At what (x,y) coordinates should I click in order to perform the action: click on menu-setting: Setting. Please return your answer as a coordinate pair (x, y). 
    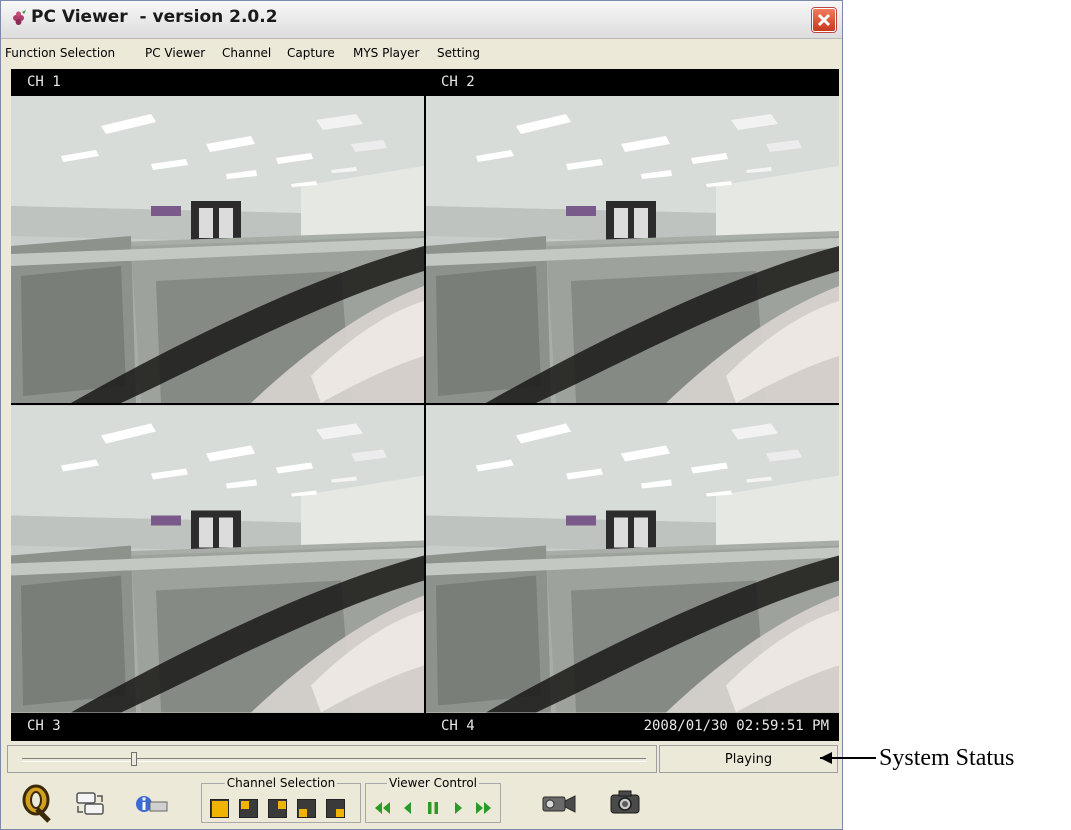
    Looking at the image, I should click on (458, 53).